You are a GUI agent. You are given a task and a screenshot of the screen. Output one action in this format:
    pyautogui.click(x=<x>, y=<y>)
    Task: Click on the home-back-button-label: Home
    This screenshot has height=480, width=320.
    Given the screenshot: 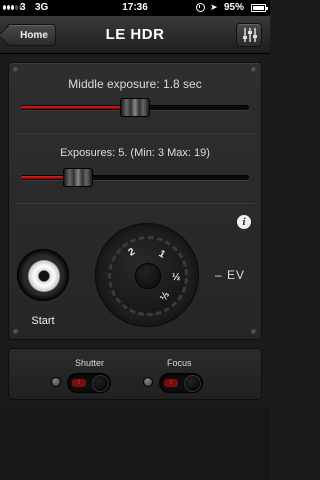 What is the action you would take?
    pyautogui.click(x=34, y=35)
    